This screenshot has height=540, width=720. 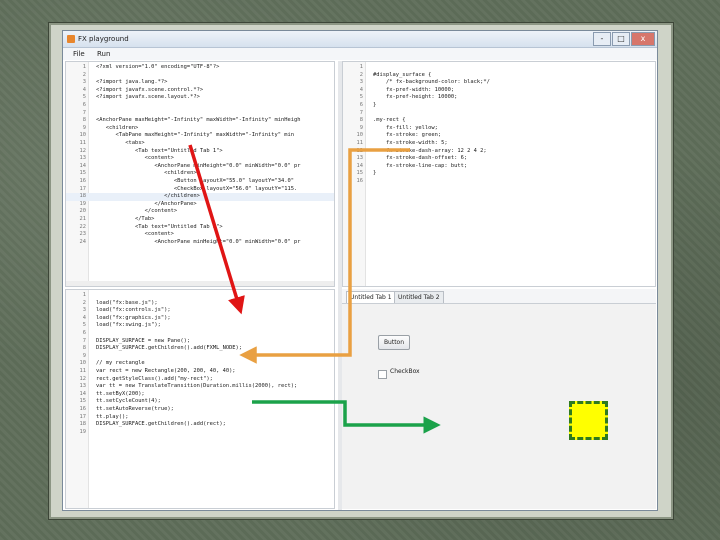 What do you see at coordinates (346, 417) in the screenshot?
I see `green-arrow` at bounding box center [346, 417].